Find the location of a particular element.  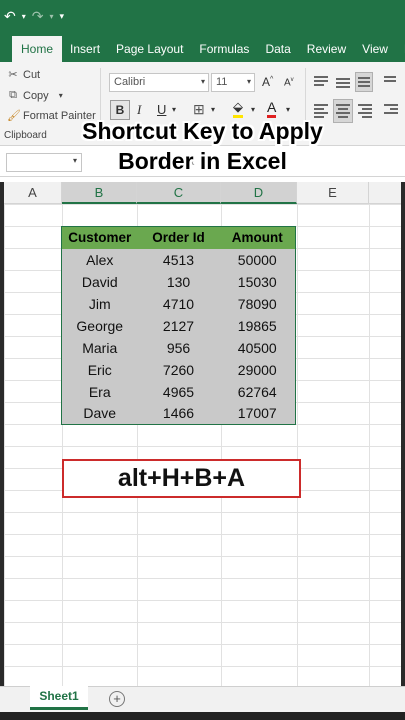

table-row: Alex 4513 50000 is located at coordinates (178, 259).